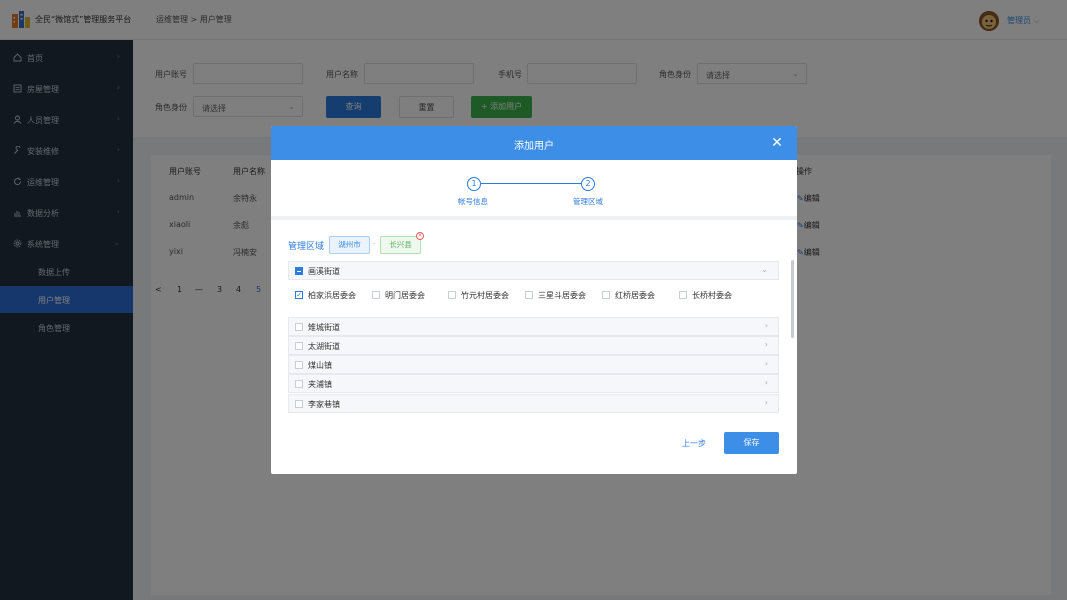 The image size is (1067, 600). What do you see at coordinates (299, 295) in the screenshot?
I see `checked-checkbox: ✓` at bounding box center [299, 295].